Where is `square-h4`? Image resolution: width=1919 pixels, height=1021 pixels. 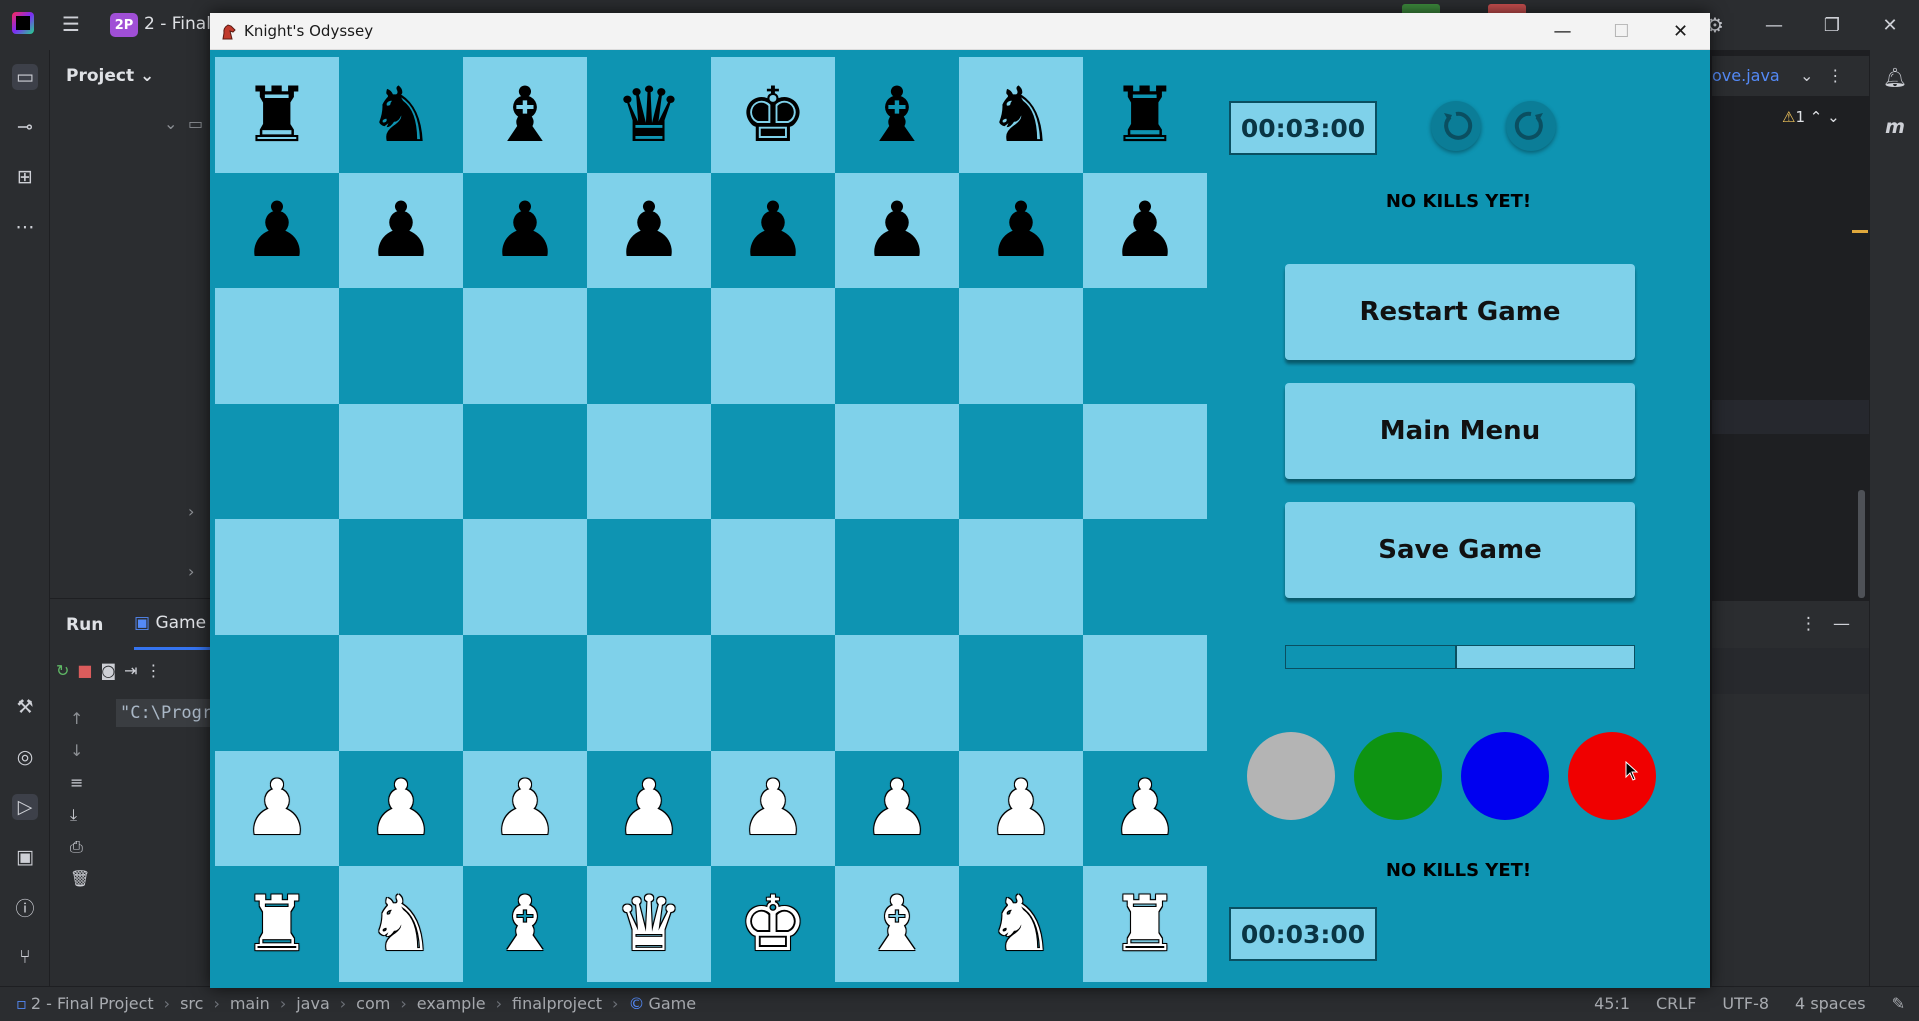 square-h4 is located at coordinates (1145, 577).